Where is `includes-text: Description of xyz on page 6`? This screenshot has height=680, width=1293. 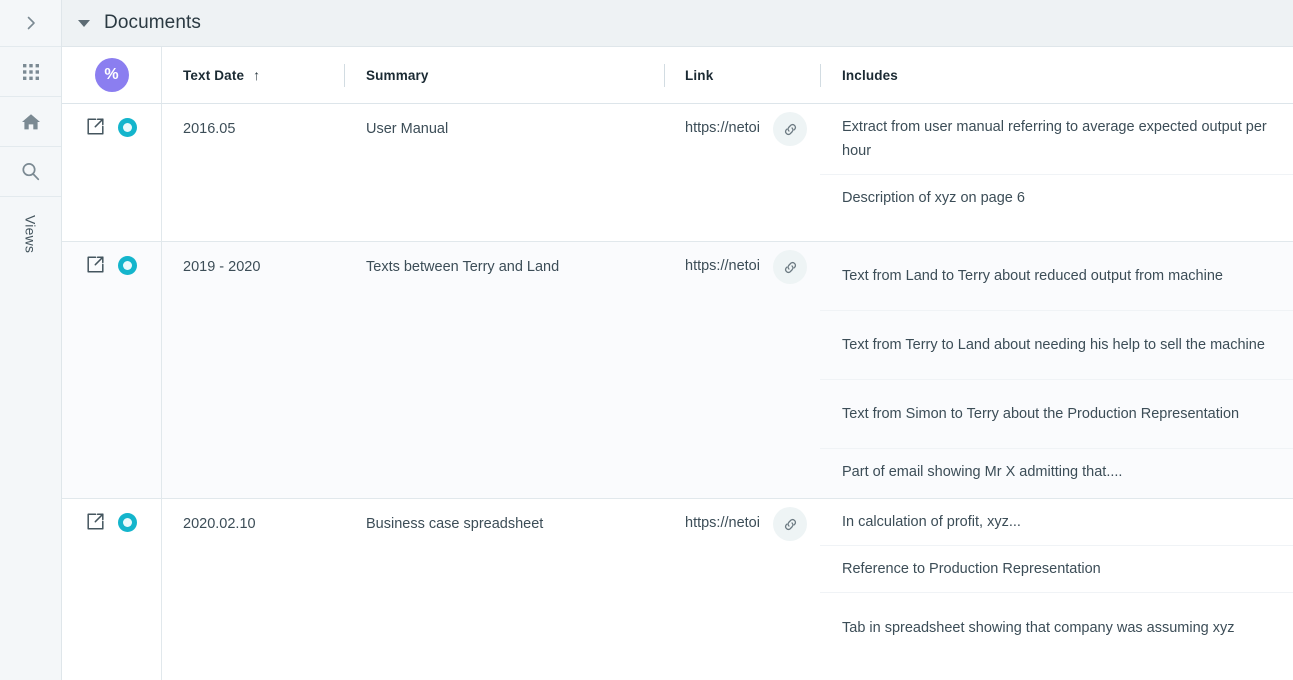 includes-text: Description of xyz on page 6 is located at coordinates (933, 198).